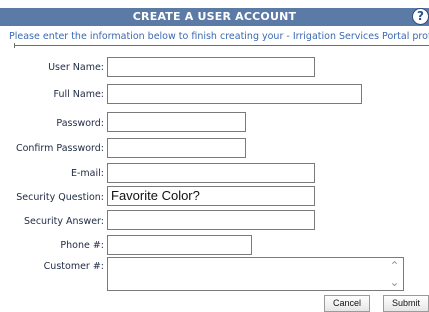 The width and height of the screenshot is (429, 312). I want to click on security-question-input: Favorite Color?, so click(211, 196).